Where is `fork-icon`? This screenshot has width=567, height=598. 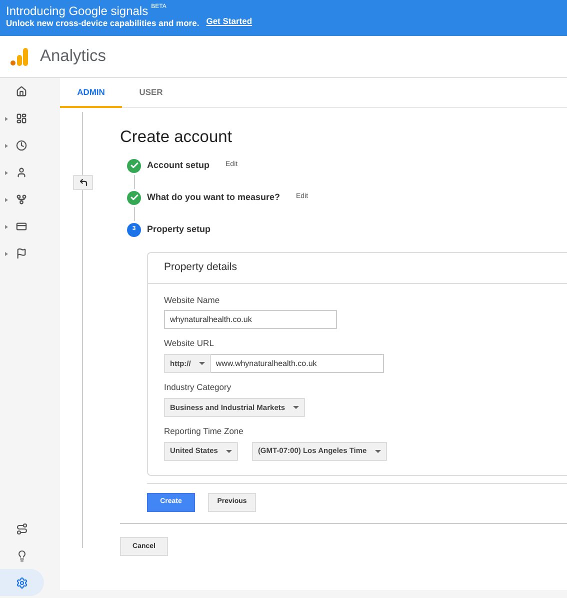
fork-icon is located at coordinates (21, 199).